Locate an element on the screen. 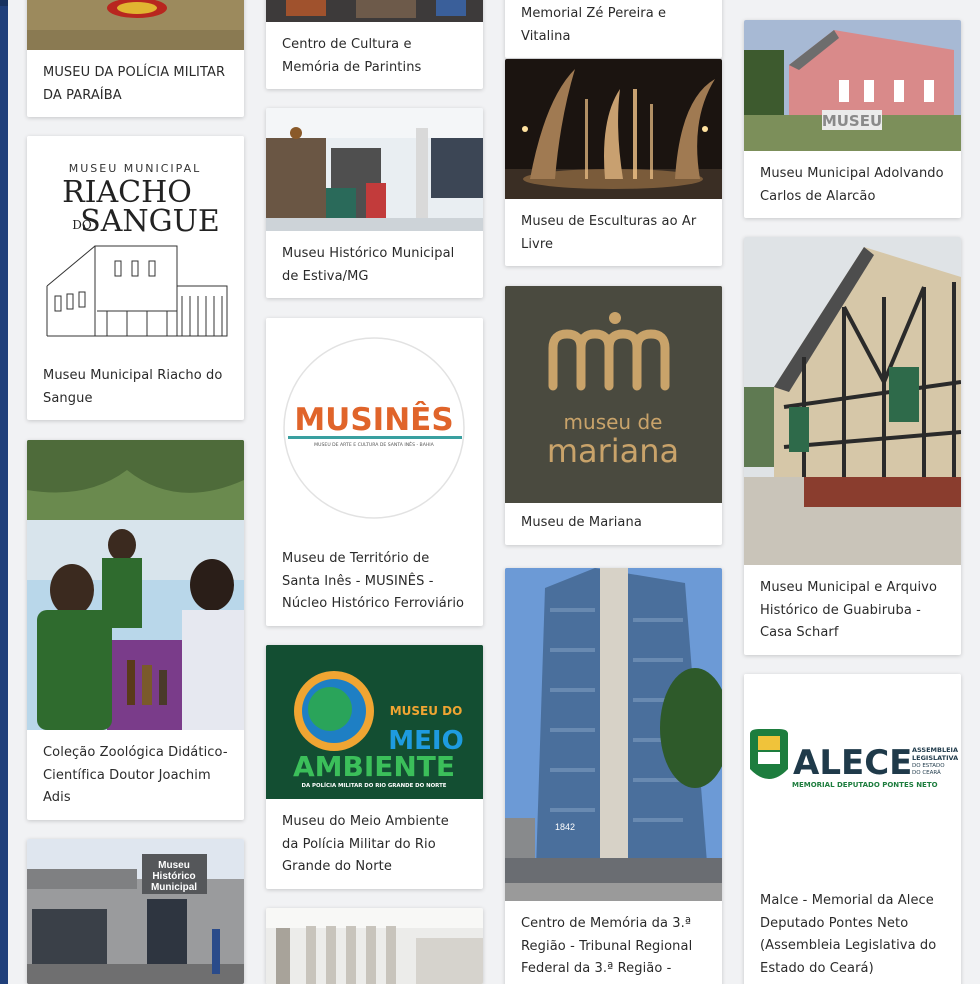  svg-text: MEMORIAL DEPUTADO PONTES NETO is located at coordinates (865, 785).